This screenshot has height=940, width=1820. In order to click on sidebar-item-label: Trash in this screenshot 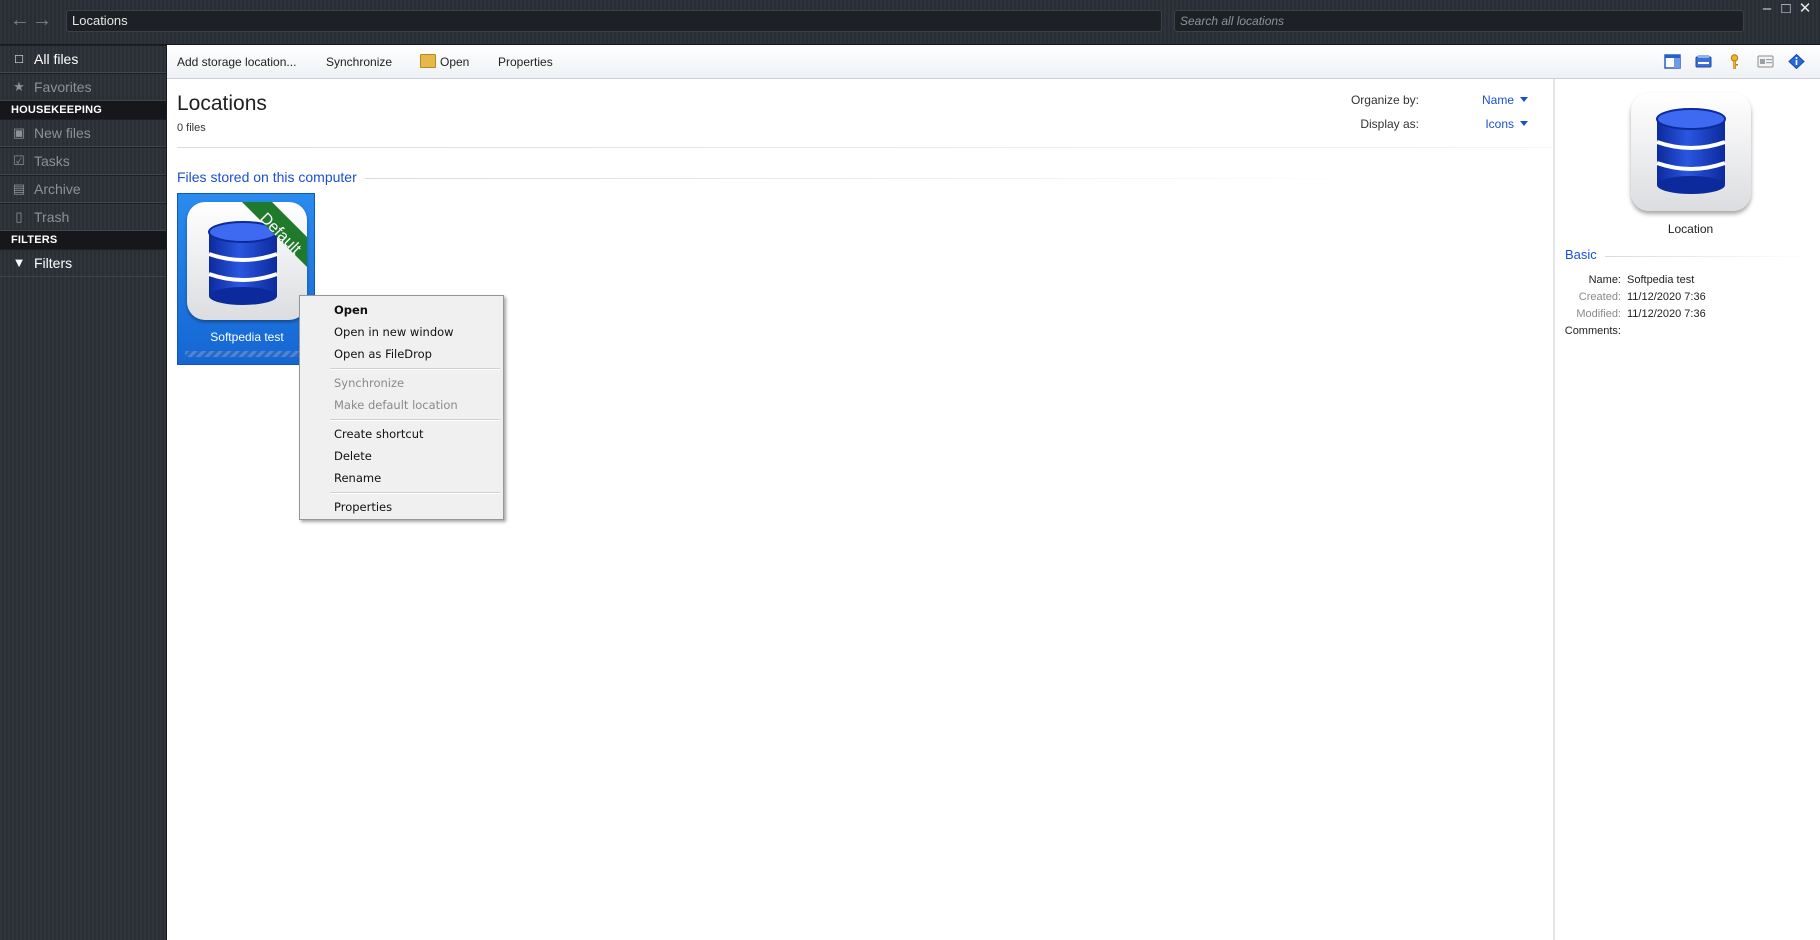, I will do `click(52, 216)`.